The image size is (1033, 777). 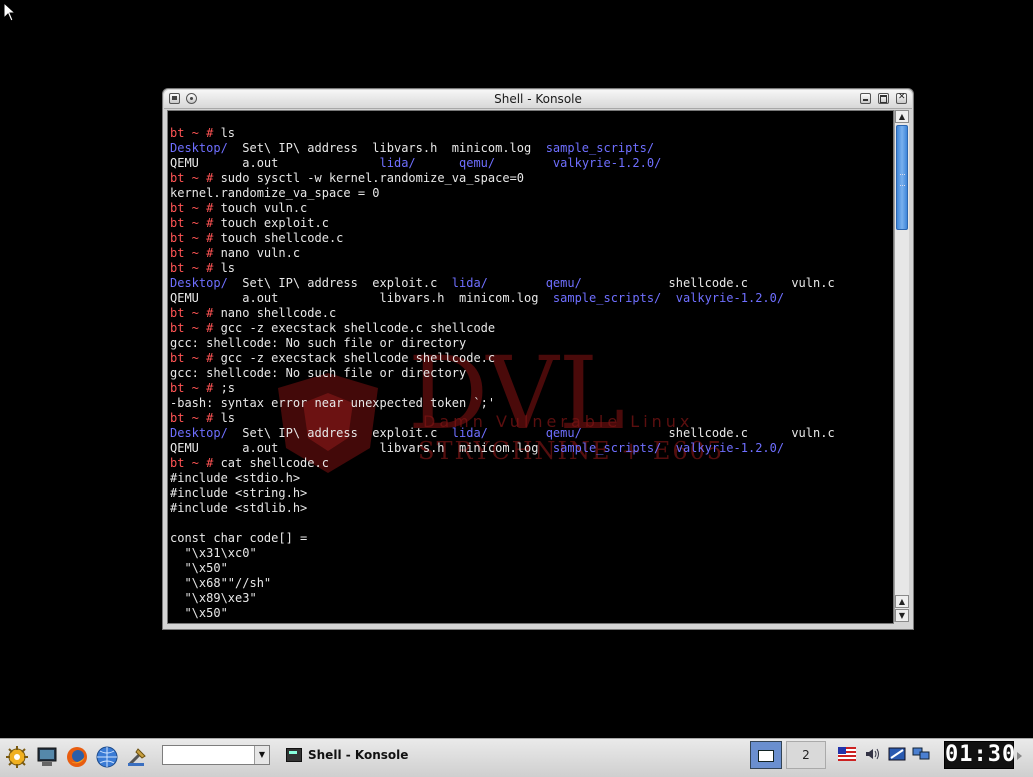 I want to click on terminal-line: #include <string.h>, so click(x=502, y=493).